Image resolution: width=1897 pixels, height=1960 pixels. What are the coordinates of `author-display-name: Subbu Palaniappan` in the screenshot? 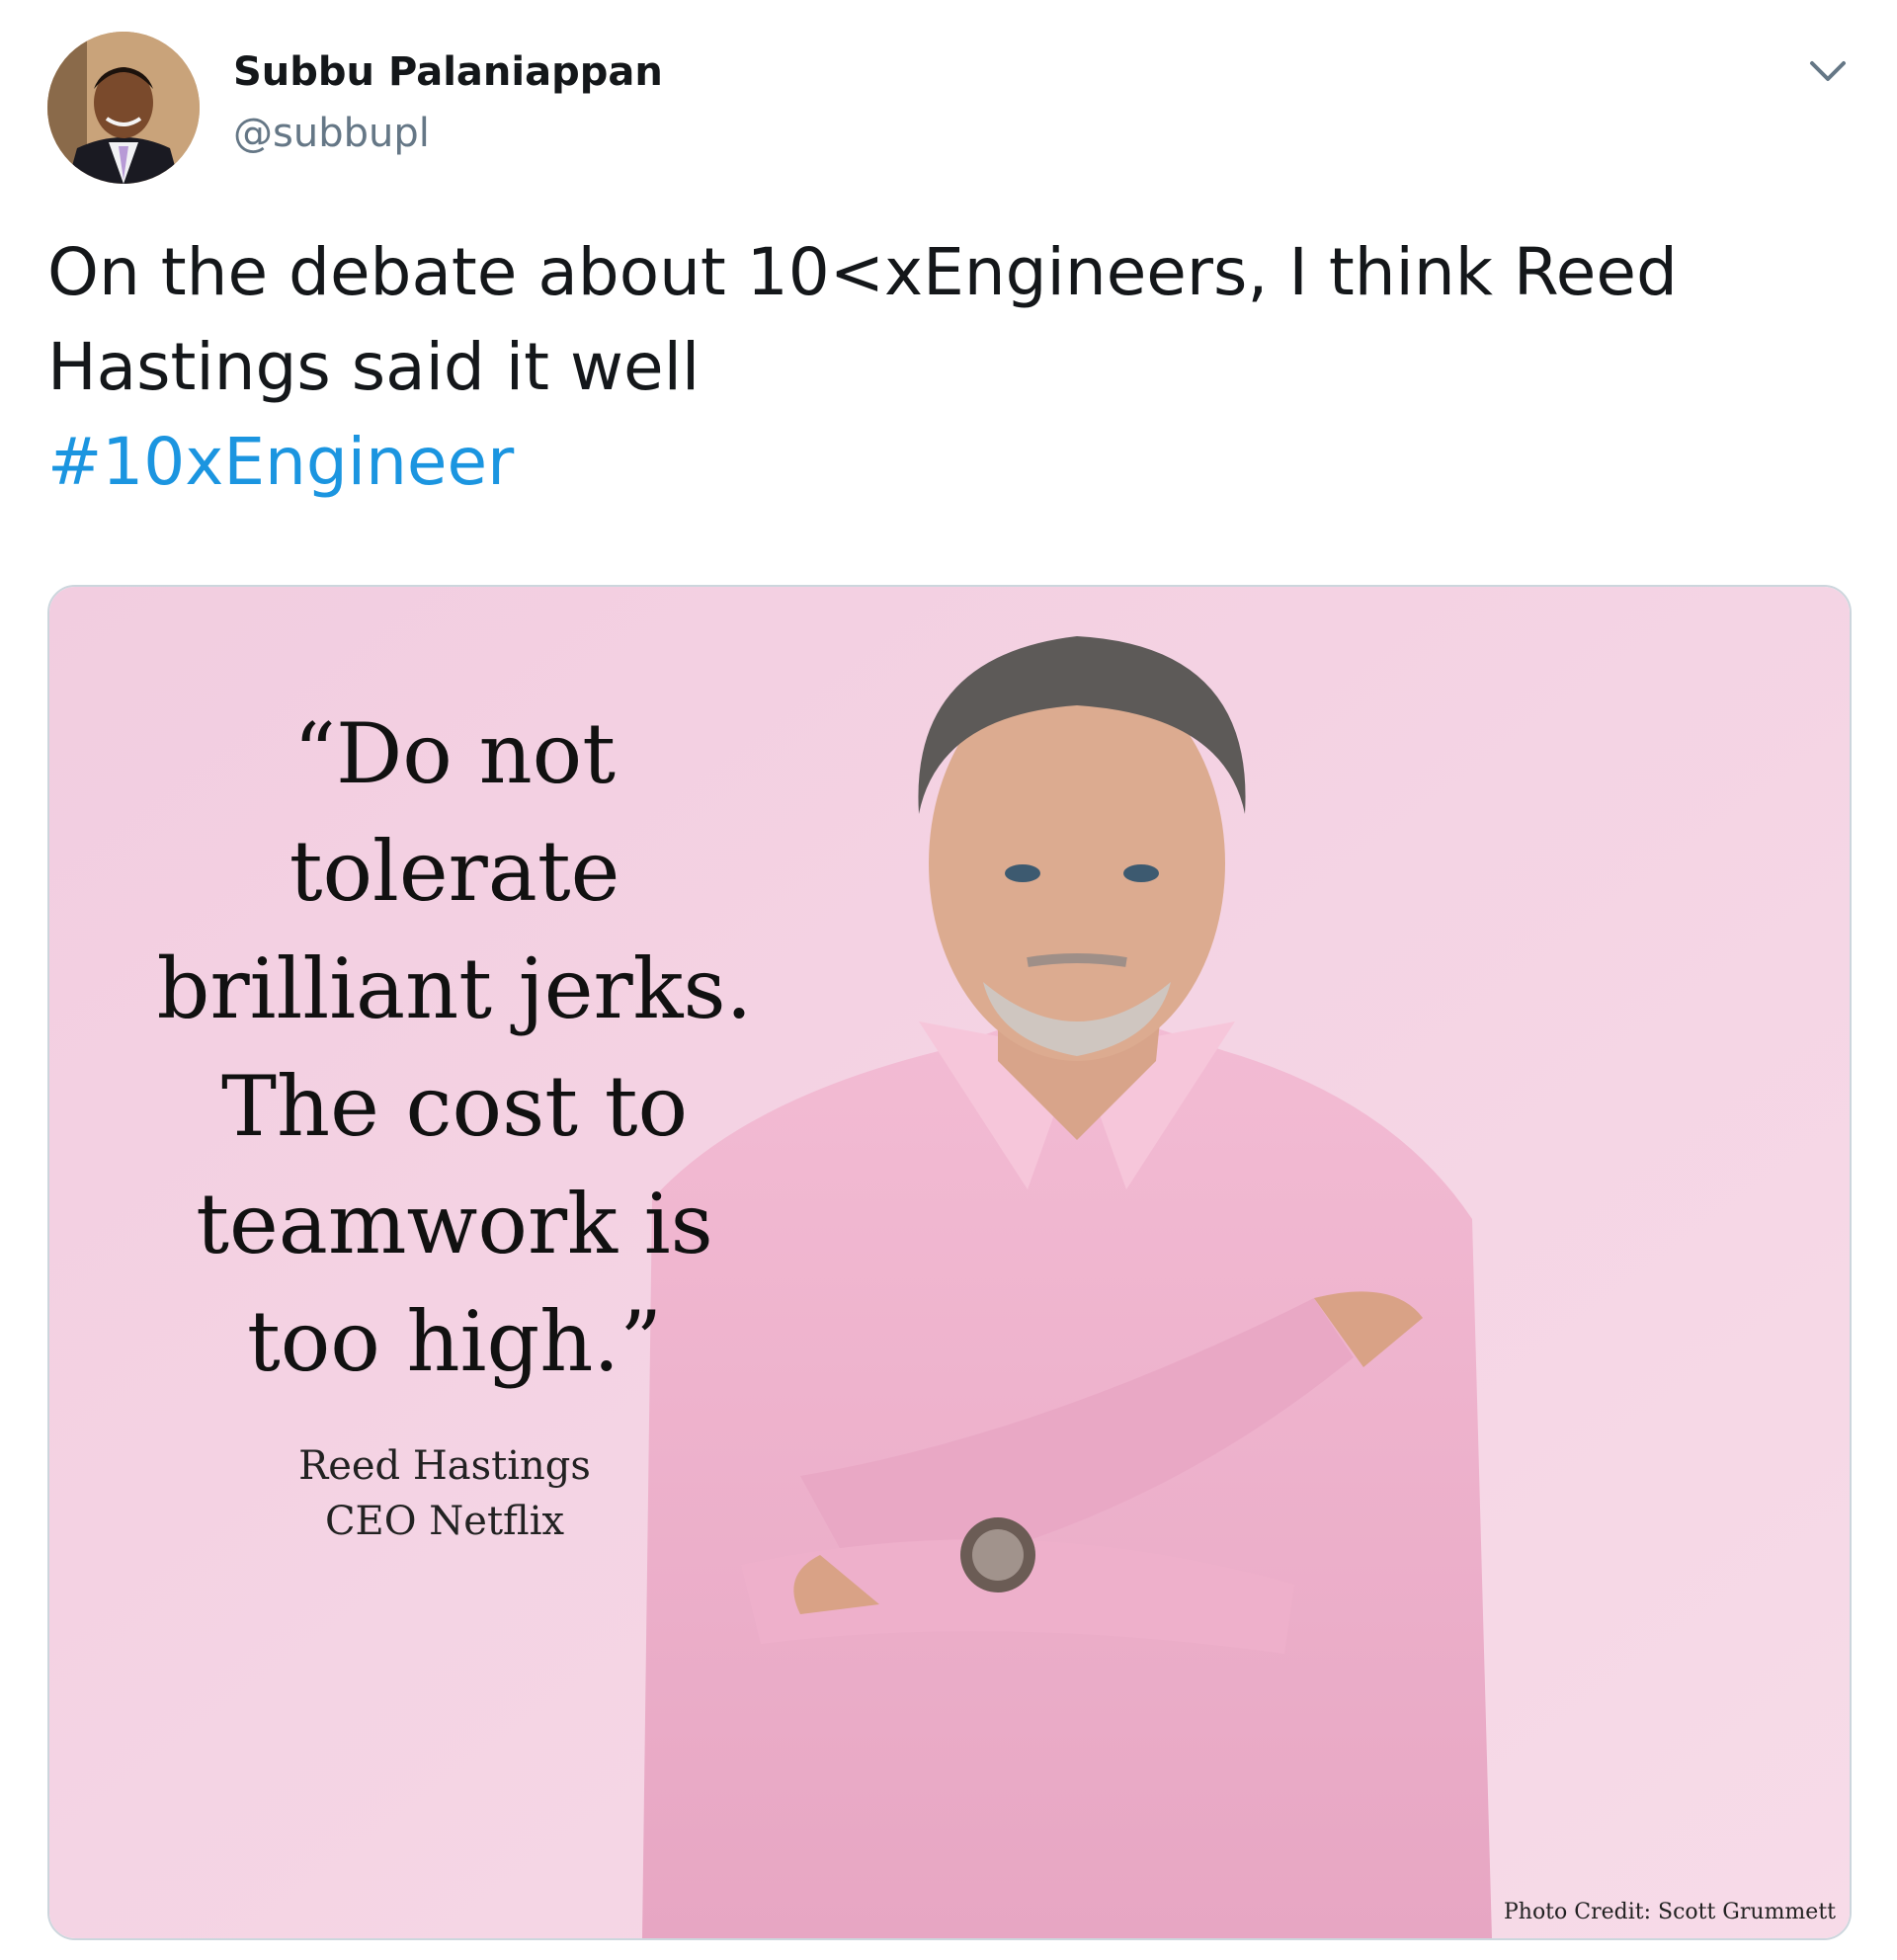 It's located at (448, 72).